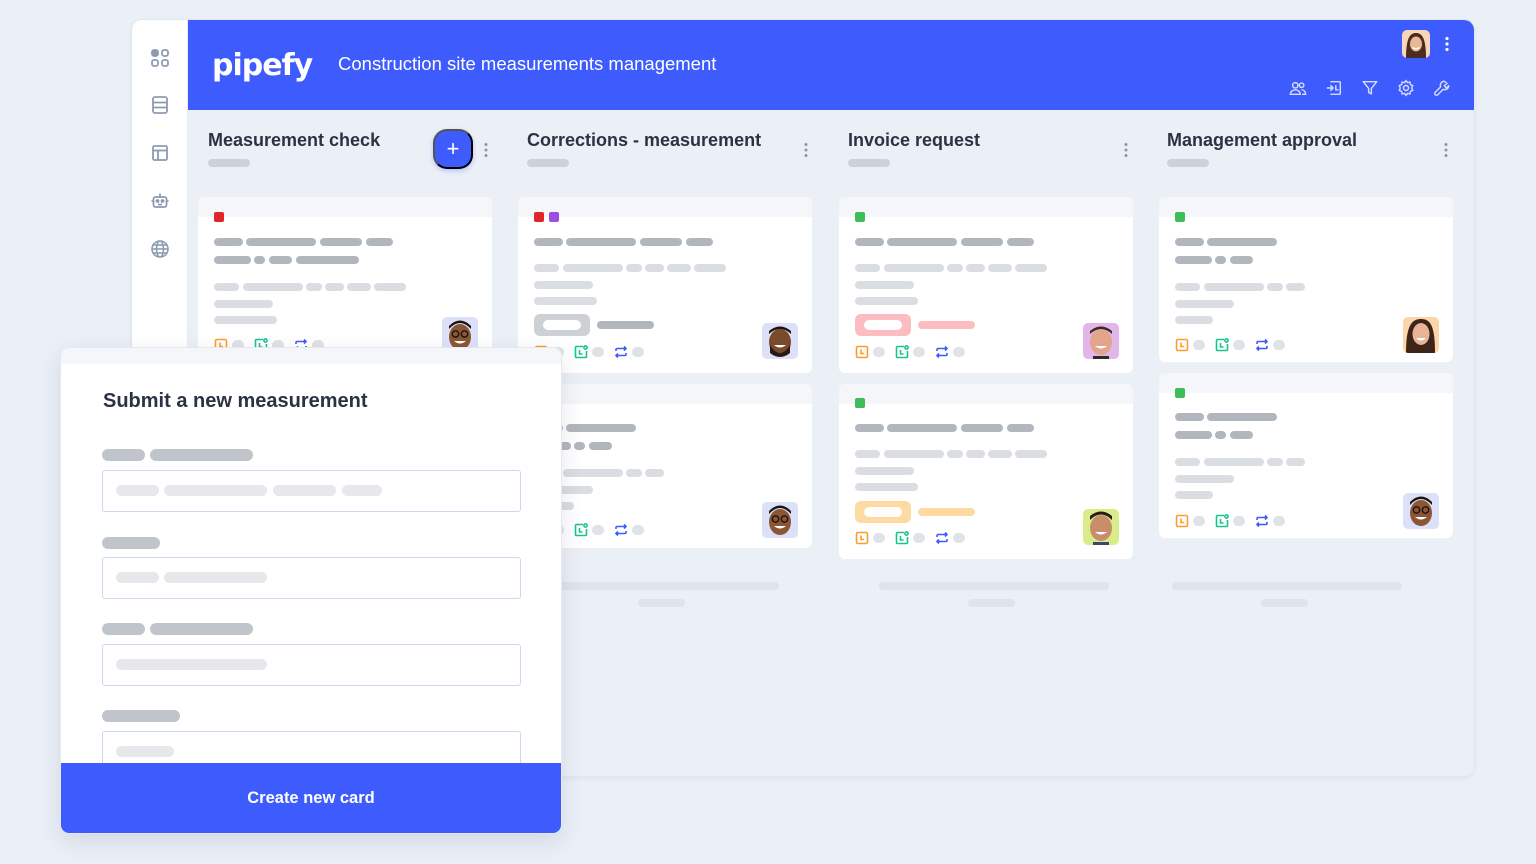 This screenshot has height=864, width=1536. Describe the element at coordinates (160, 58) in the screenshot. I see `apps-grid-icon` at that location.